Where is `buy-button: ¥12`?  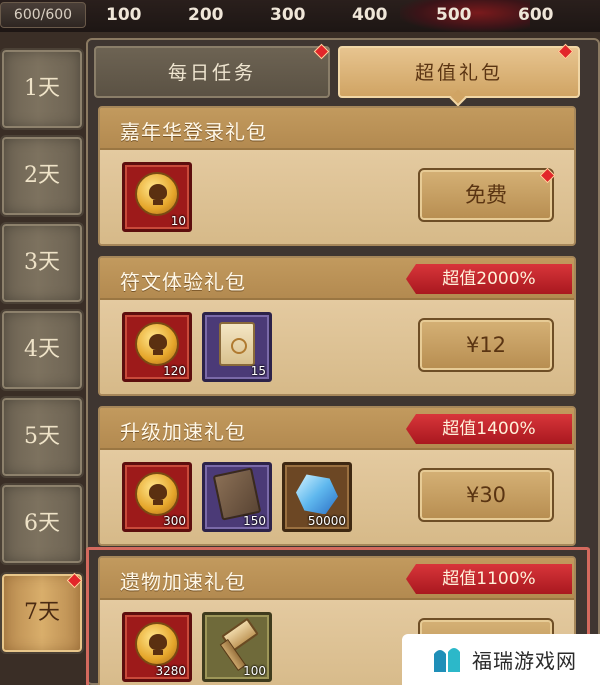 buy-button: ¥12 is located at coordinates (486, 345).